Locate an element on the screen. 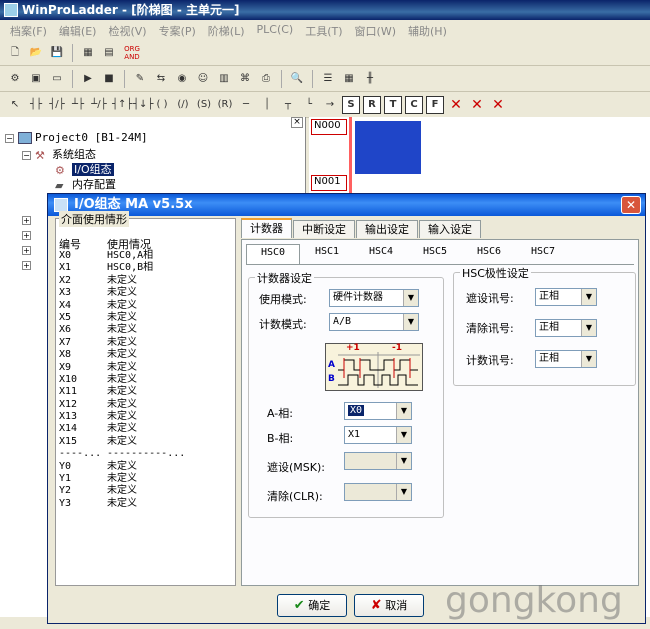 The height and width of the screenshot is (629, 650). ladder-view-icon: ▦ is located at coordinates (88, 53).